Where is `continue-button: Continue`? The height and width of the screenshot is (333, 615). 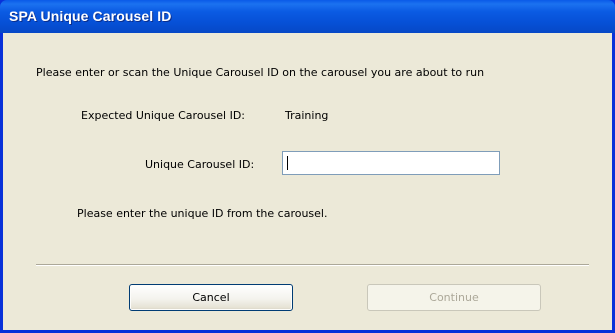
continue-button: Continue is located at coordinates (454, 297).